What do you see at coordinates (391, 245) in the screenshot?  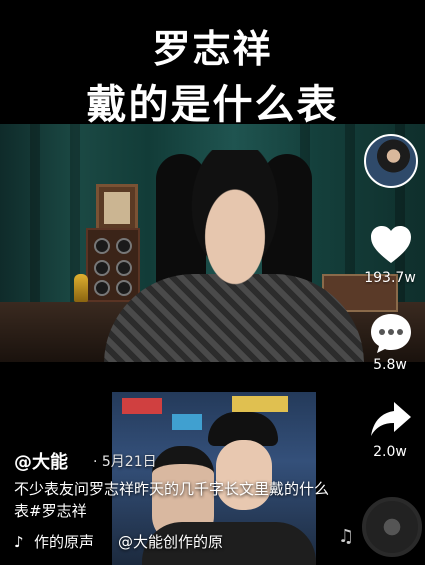 I see `heart-icon` at bounding box center [391, 245].